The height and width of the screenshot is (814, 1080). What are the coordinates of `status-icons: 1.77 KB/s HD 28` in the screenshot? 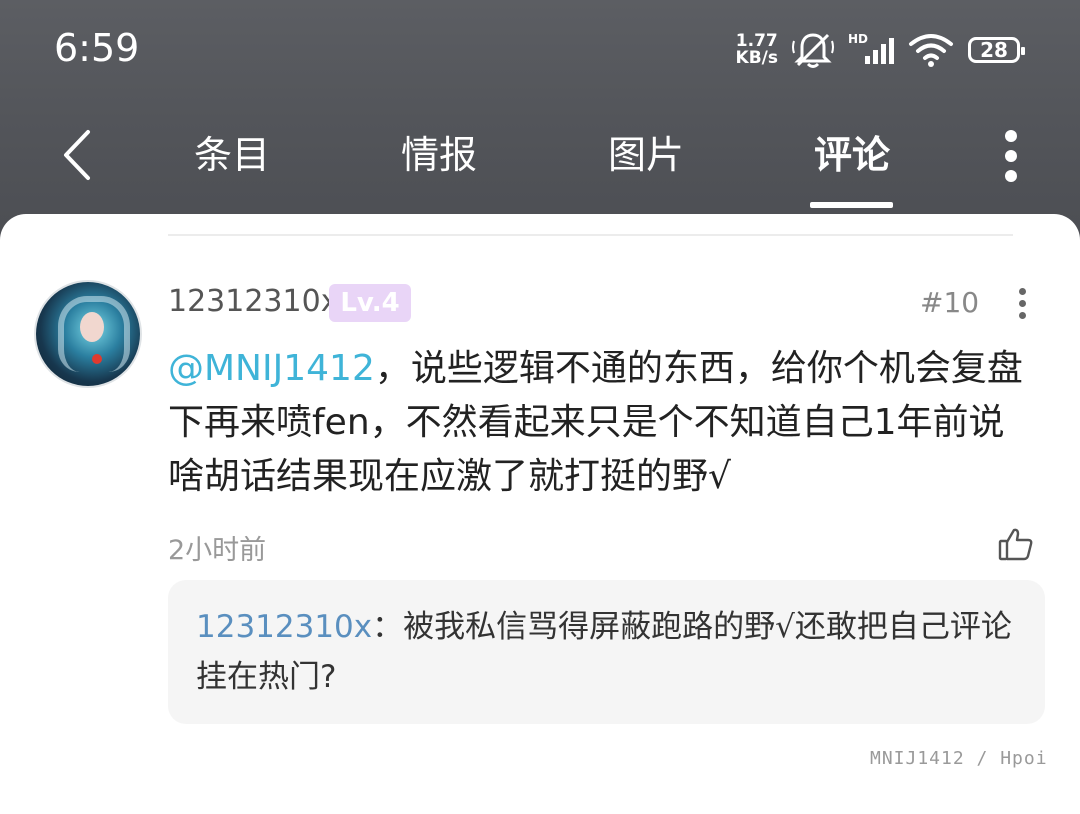 It's located at (880, 50).